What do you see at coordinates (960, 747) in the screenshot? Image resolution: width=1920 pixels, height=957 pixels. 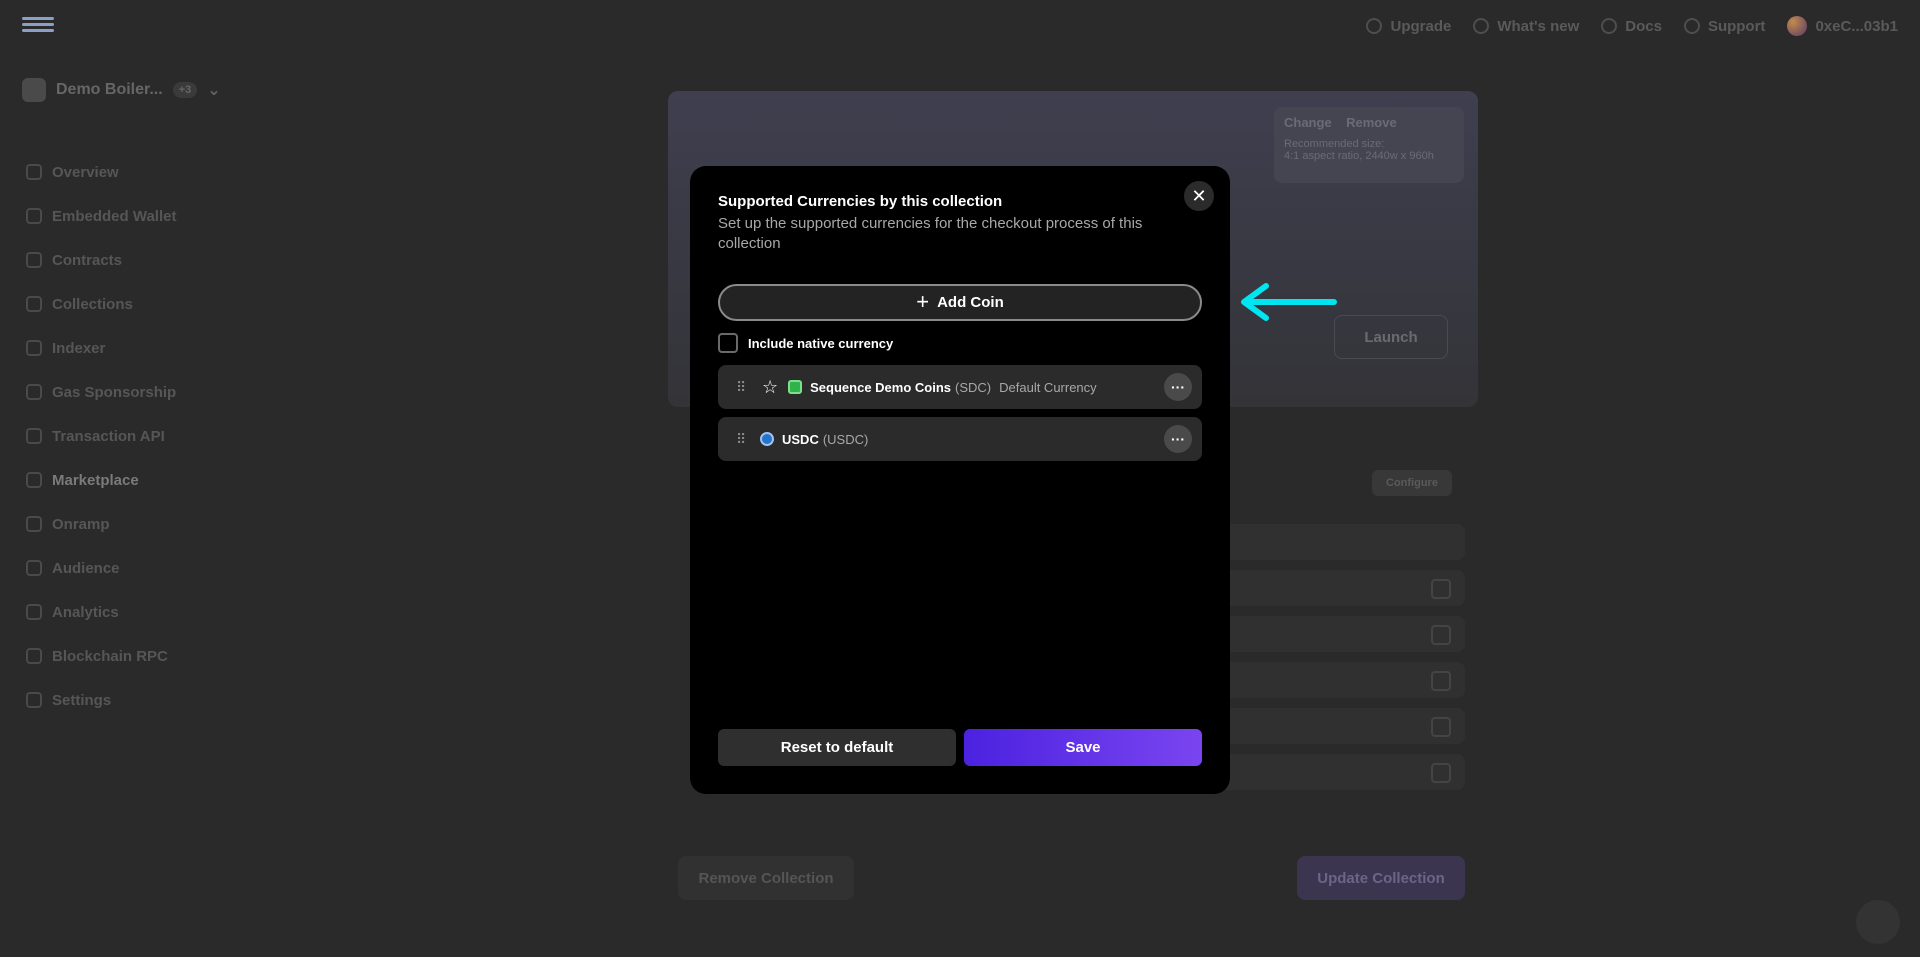 I see `modal-footer: Reset to default Save` at bounding box center [960, 747].